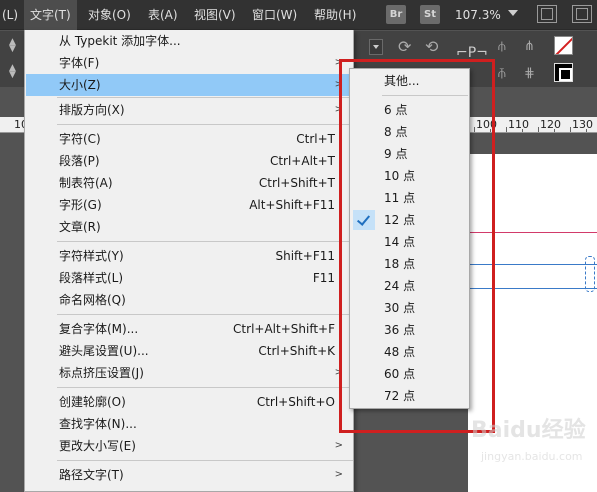 The height and width of the screenshot is (492, 597). Describe the element at coordinates (410, 396) in the screenshot. I see `size-item-72: 72 点` at that location.